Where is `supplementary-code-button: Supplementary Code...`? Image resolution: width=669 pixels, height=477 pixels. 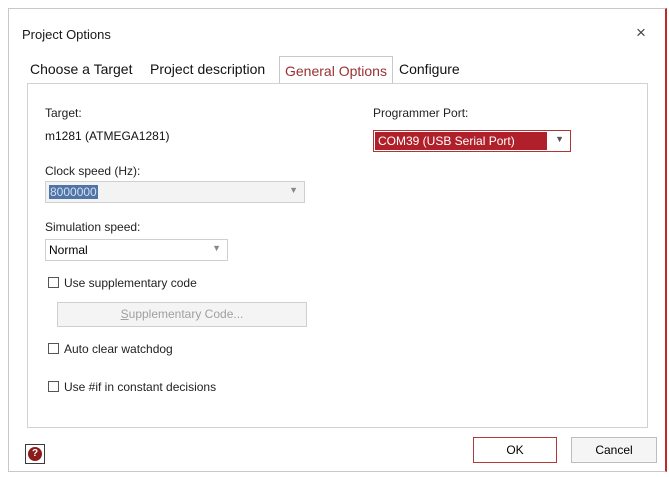
supplementary-code-button: Supplementary Code... is located at coordinates (182, 314).